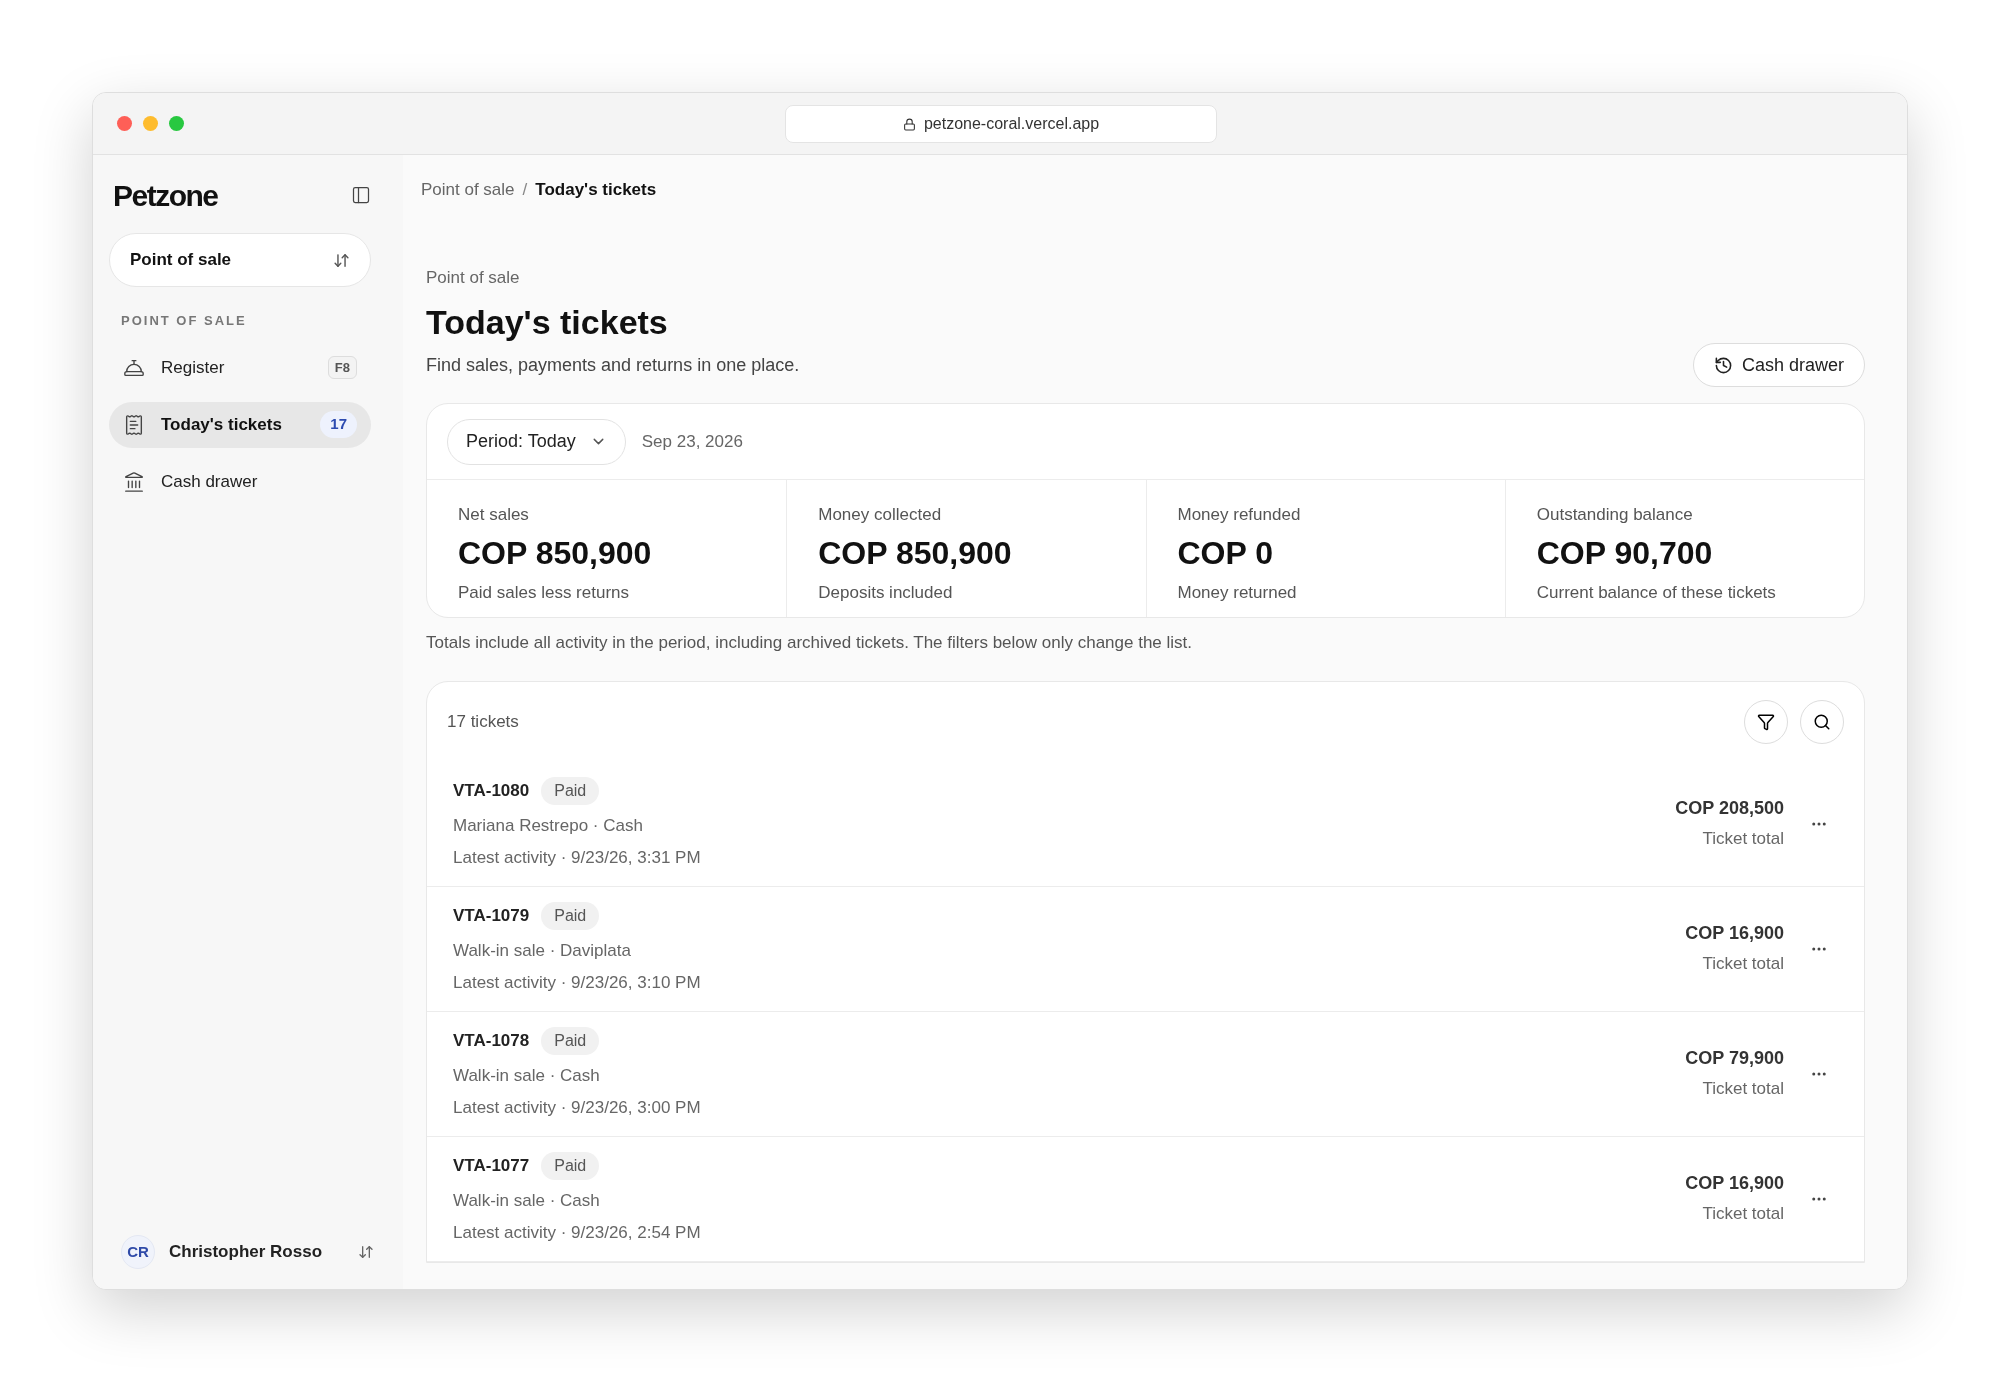 The height and width of the screenshot is (1381, 2000). What do you see at coordinates (1145, 824) in the screenshot?
I see `ticket-row: VTA-1080 Paid Mariana Restrepo · Cash Latest activity · 9/23/26, 3:31 PM COP 208,500 Ticket total` at bounding box center [1145, 824].